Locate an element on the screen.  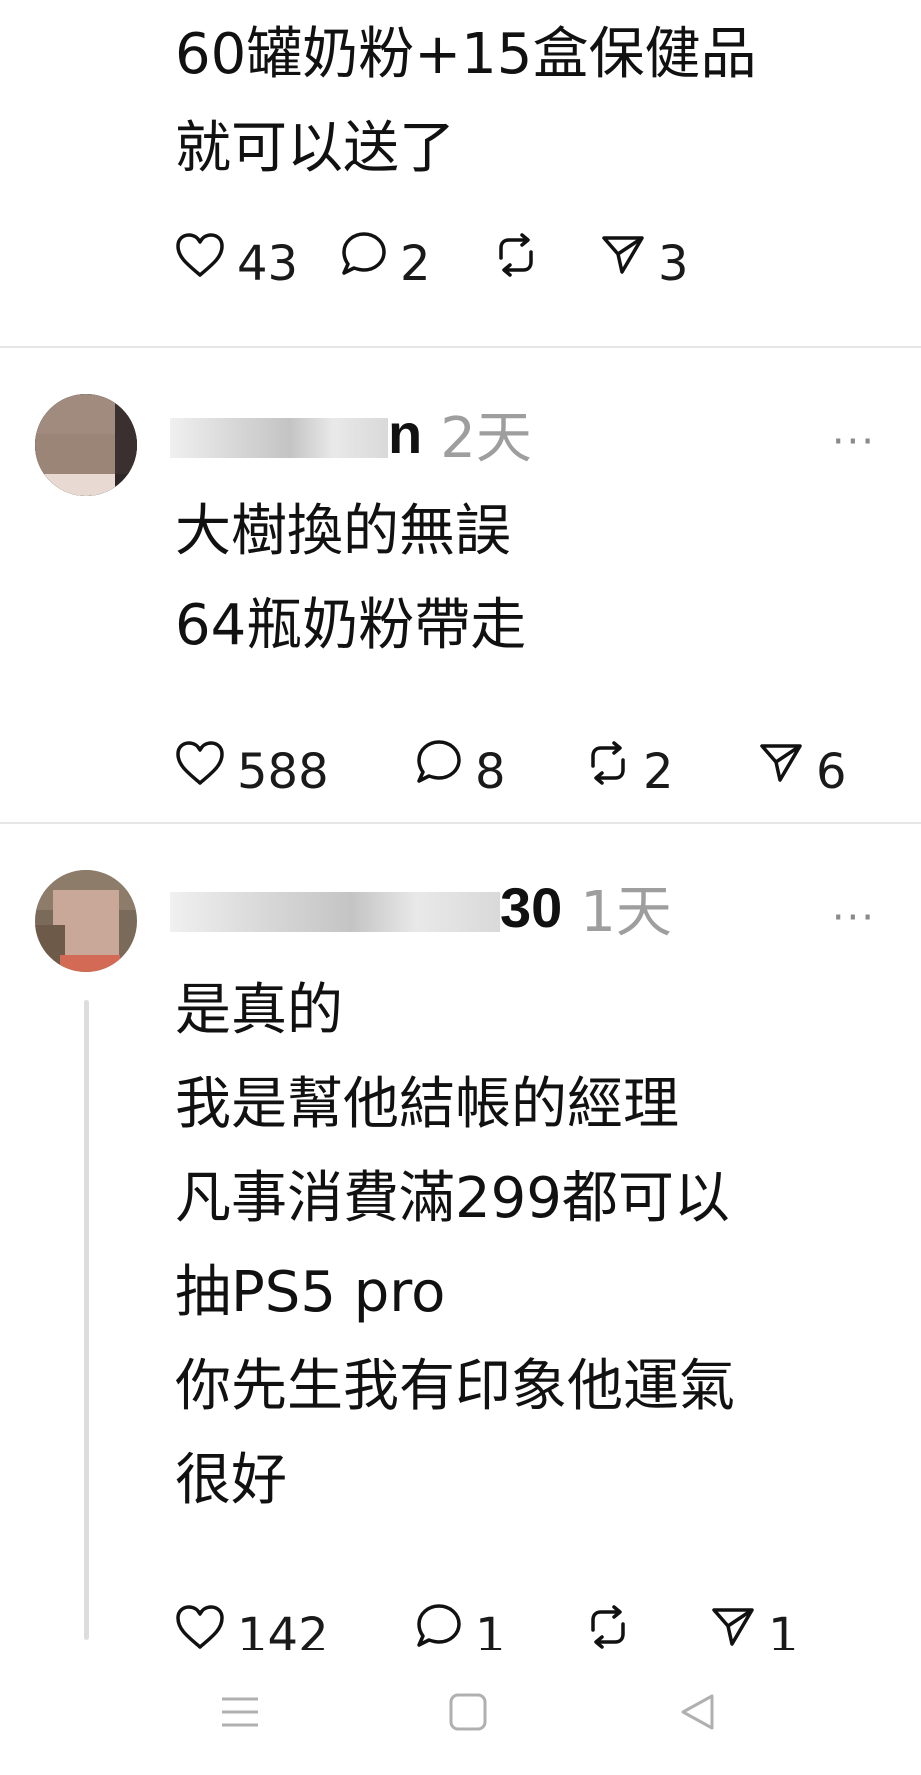
post-2-timestamp: 1天 is located at coordinates (626, 912).